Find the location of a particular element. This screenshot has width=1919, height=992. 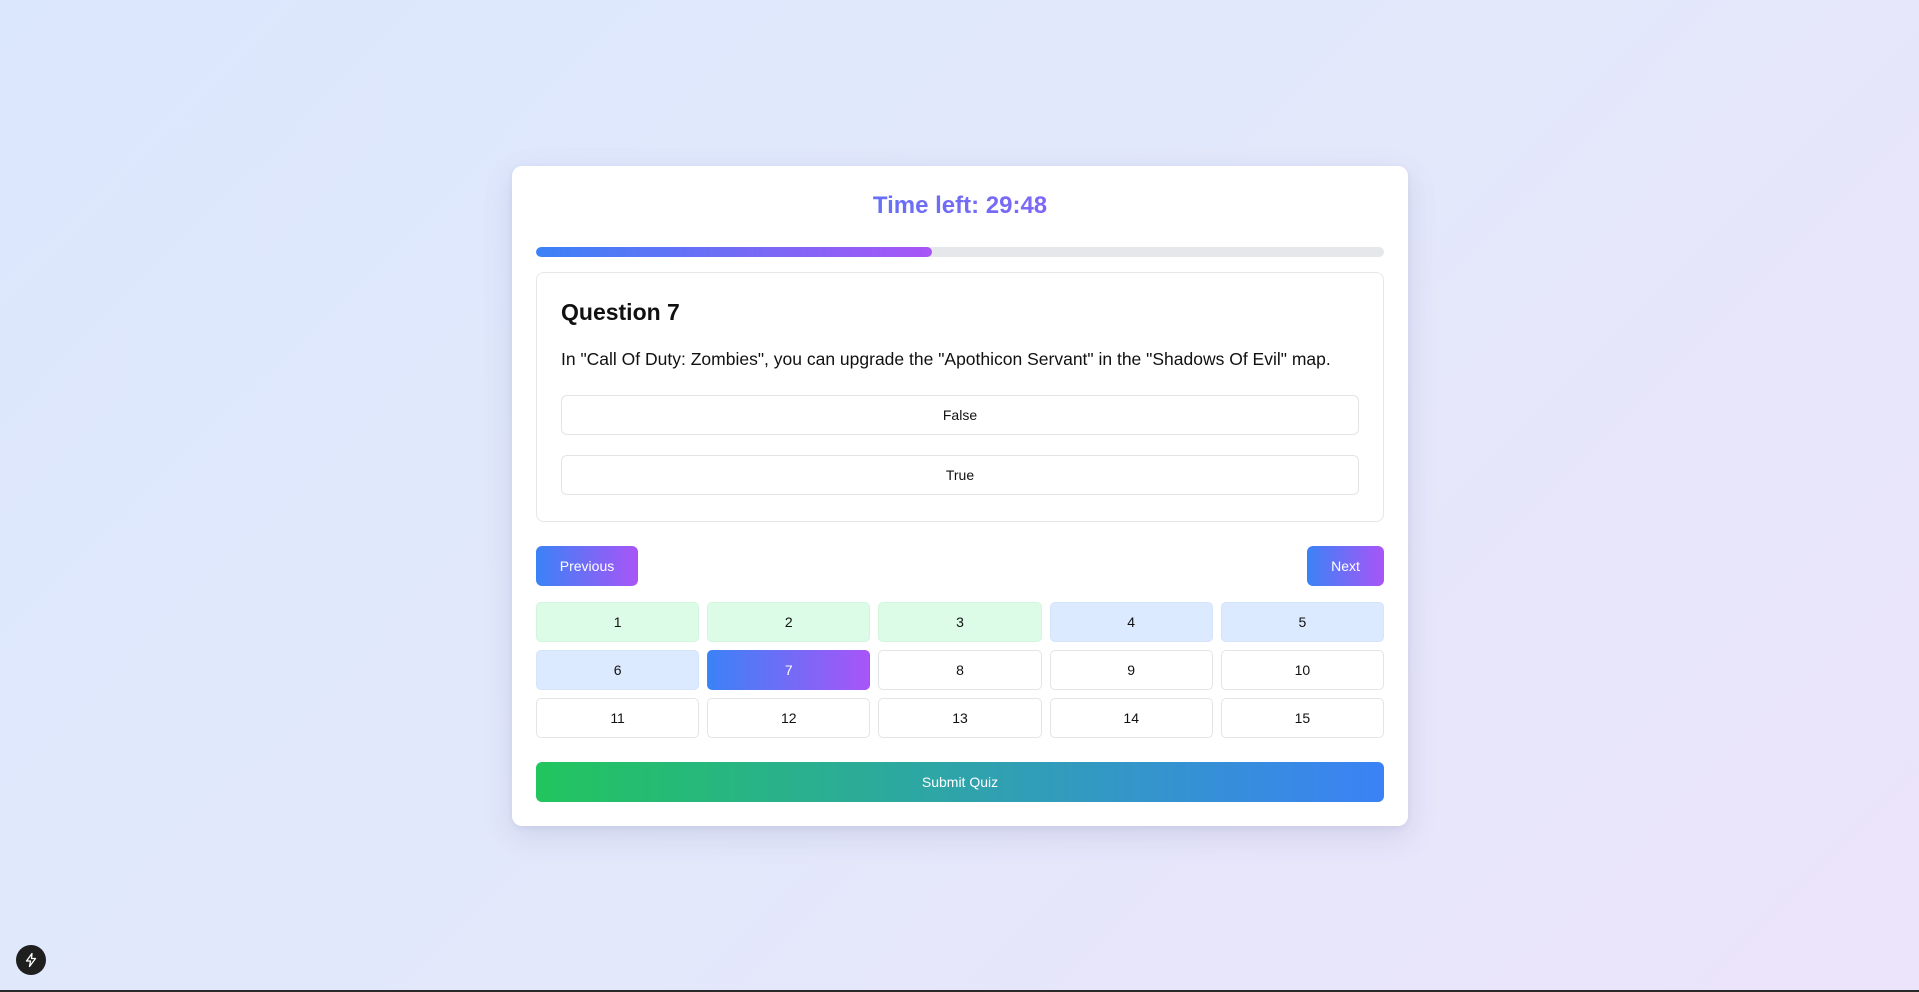

question-number-12: 12 is located at coordinates (789, 718).